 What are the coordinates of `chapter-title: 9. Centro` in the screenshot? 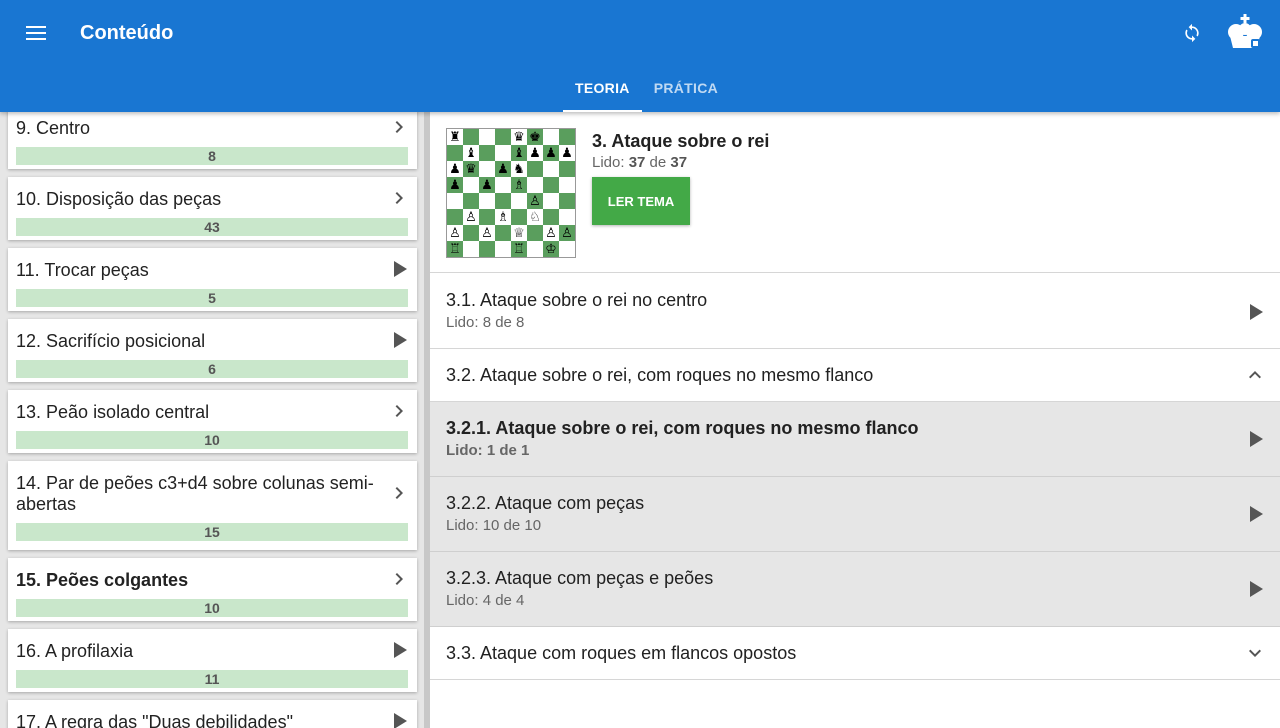 It's located at (53, 128).